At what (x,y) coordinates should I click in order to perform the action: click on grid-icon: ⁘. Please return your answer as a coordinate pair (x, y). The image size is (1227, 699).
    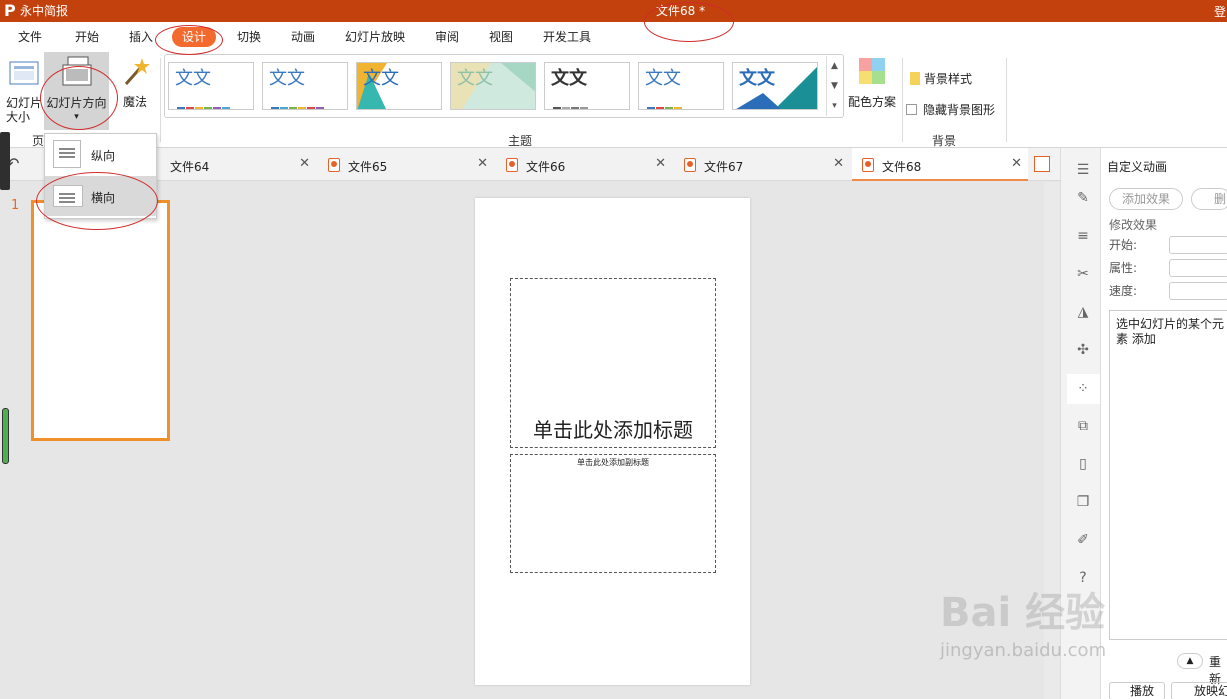
    Looking at the image, I should click on (1083, 389).